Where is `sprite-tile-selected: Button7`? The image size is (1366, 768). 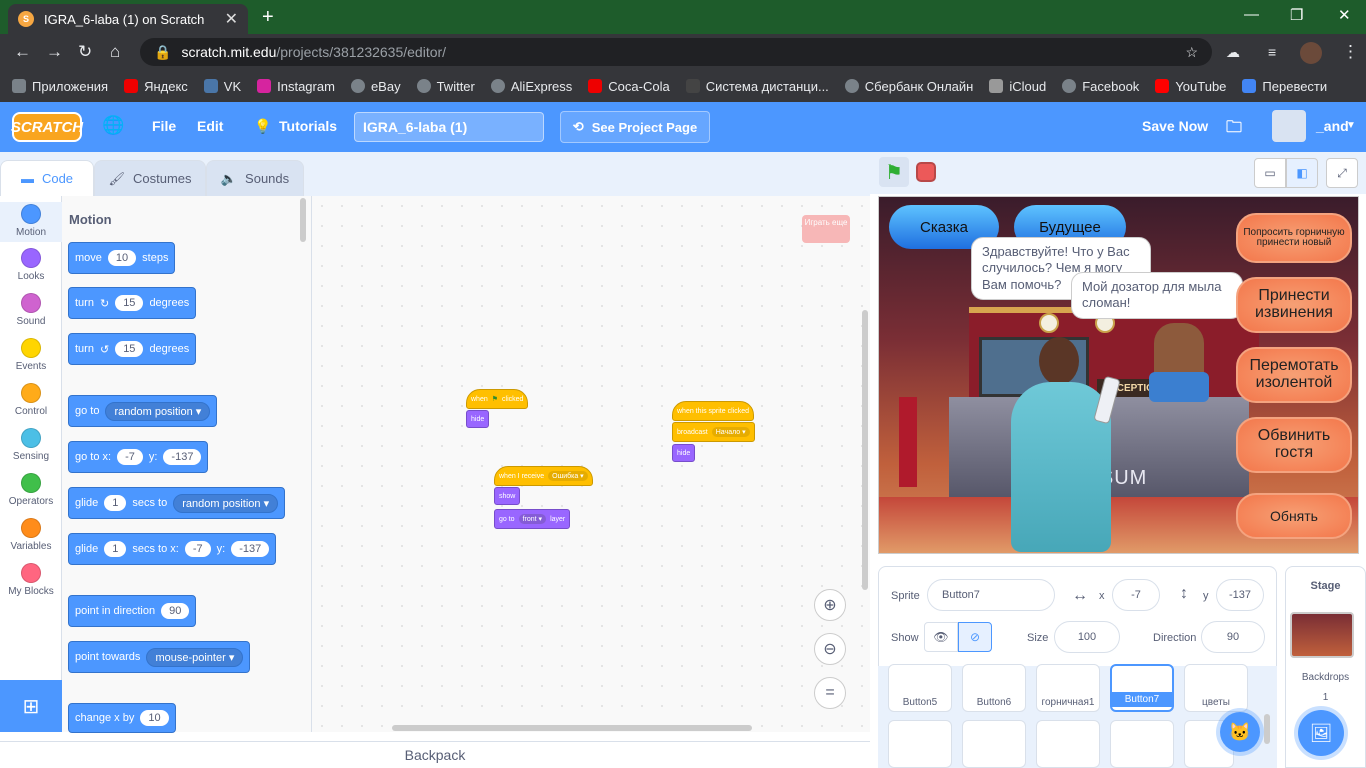 sprite-tile-selected: Button7 is located at coordinates (1142, 688).